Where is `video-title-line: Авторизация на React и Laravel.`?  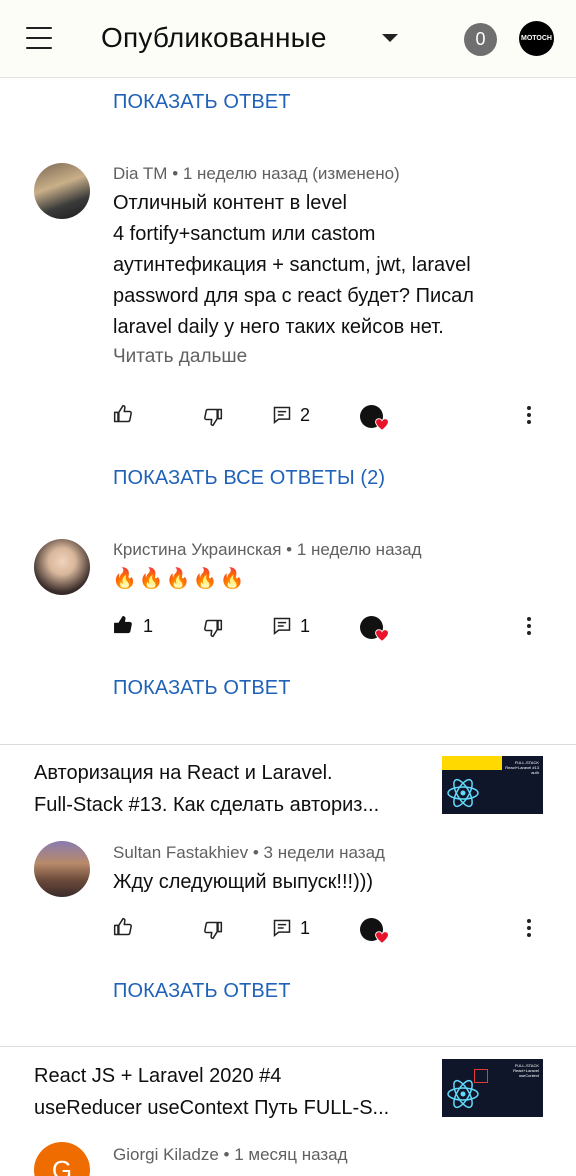
video-title-line: Авторизация на React и Laravel. is located at coordinates (183, 773).